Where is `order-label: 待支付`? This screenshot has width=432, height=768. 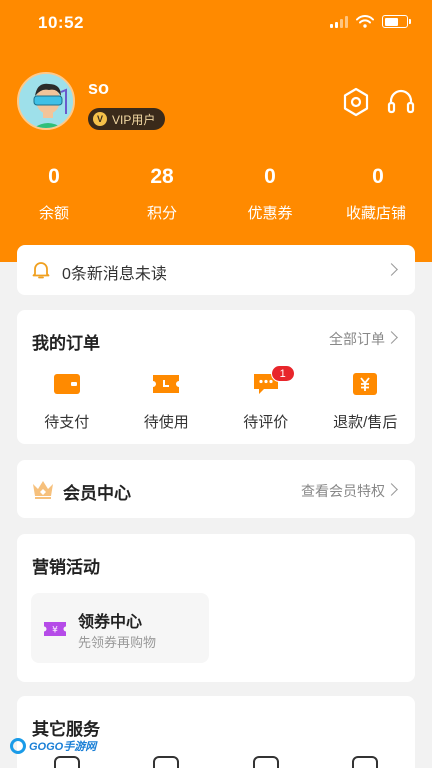 order-label: 待支付 is located at coordinates (67, 422).